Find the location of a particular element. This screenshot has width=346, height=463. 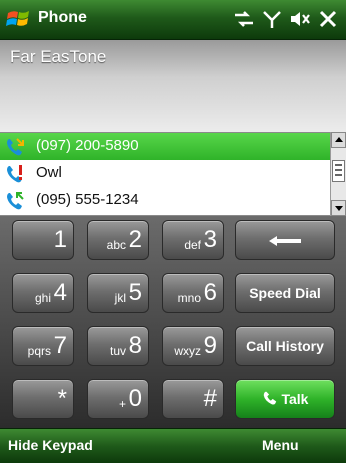

close-icon is located at coordinates (328, 19).